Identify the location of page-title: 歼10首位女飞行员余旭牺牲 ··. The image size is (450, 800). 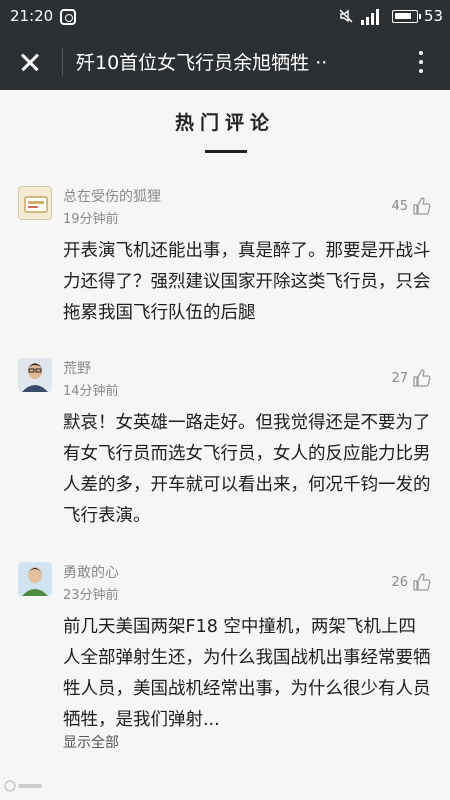
(202, 63).